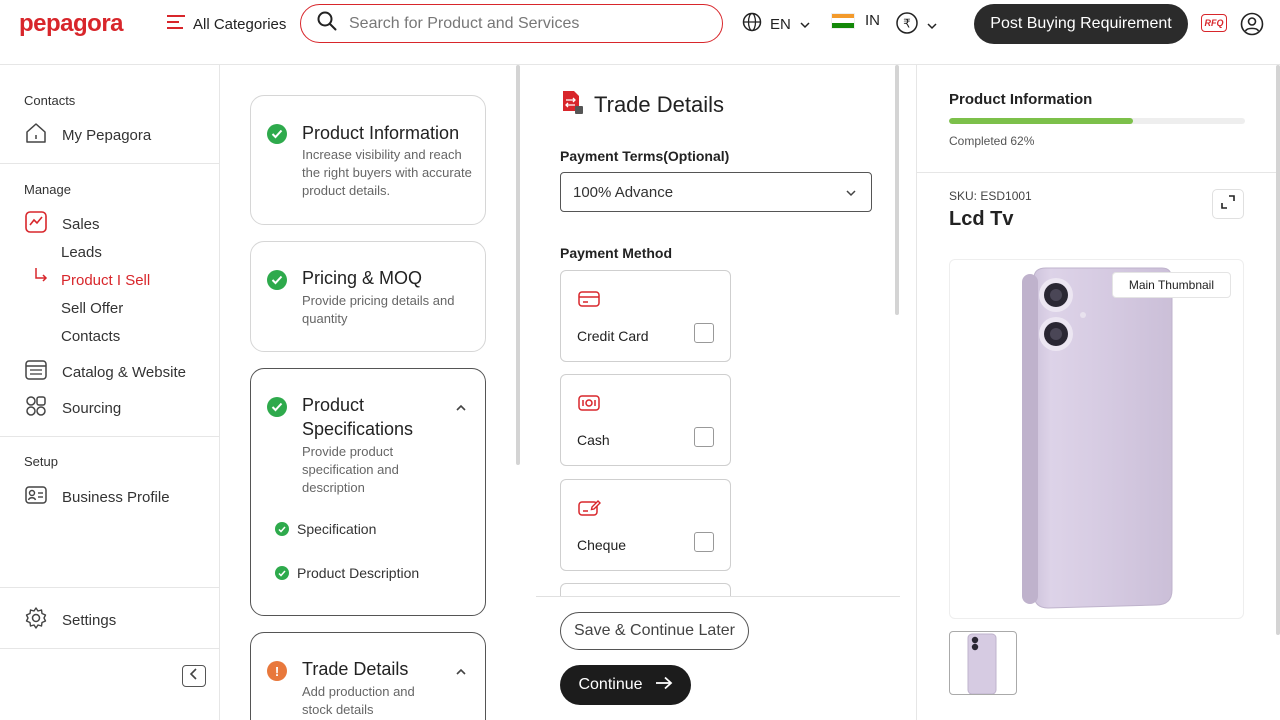 This screenshot has height=720, width=1280. I want to click on sub-step-label: Product Description, so click(358, 573).